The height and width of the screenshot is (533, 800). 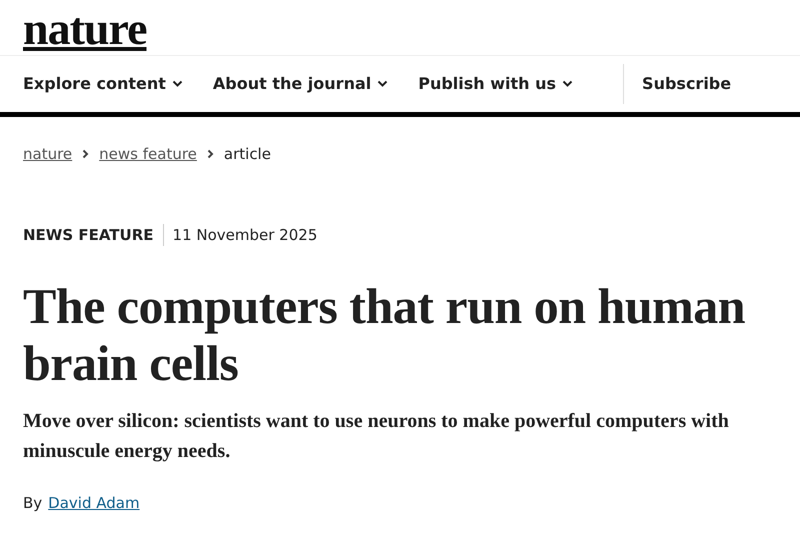 What do you see at coordinates (300, 84) in the screenshot?
I see `nav-link: About the journal` at bounding box center [300, 84].